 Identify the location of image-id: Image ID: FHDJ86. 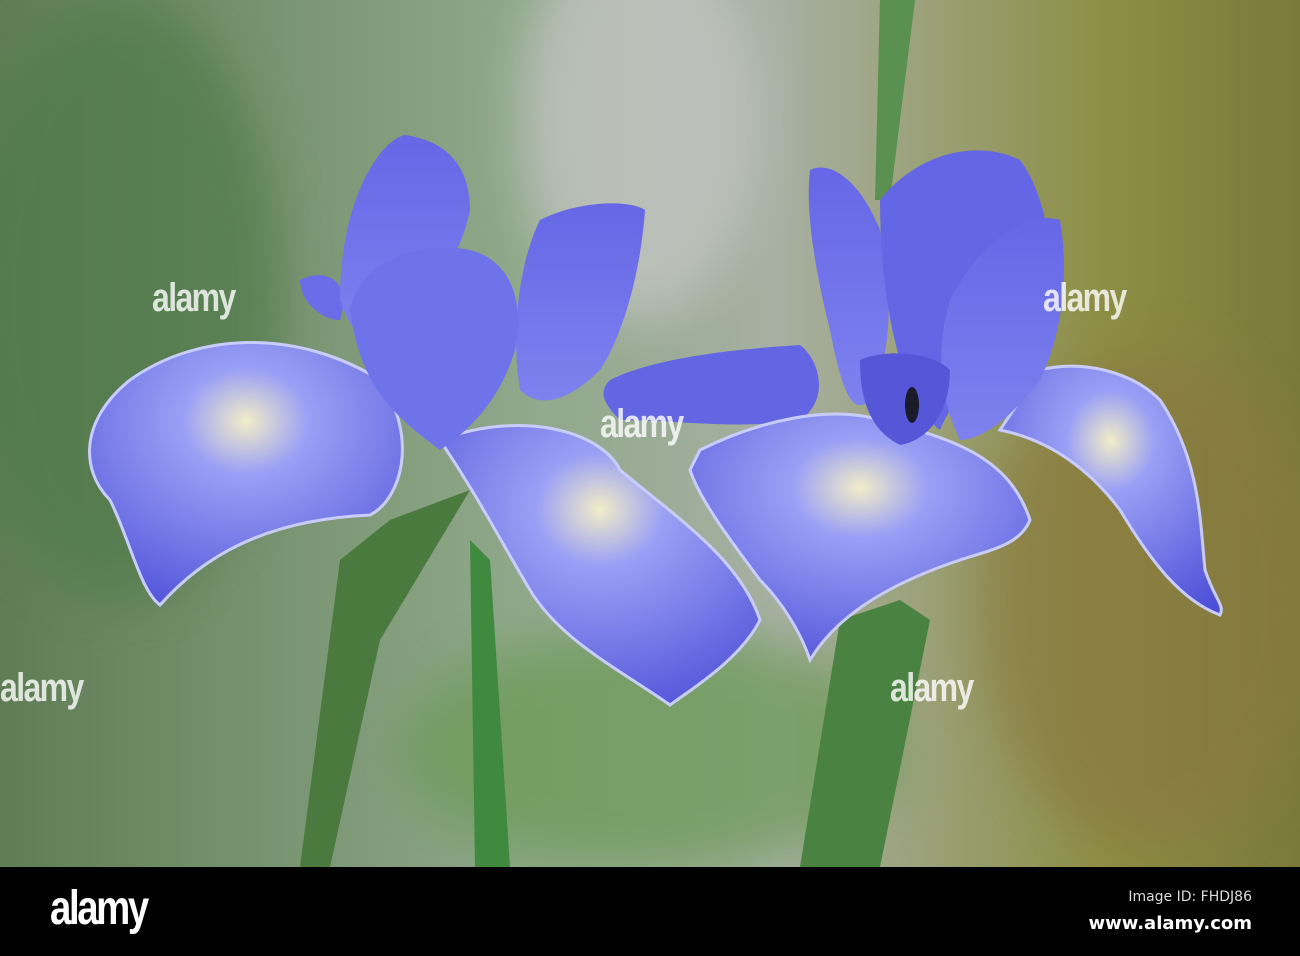
(1190, 897).